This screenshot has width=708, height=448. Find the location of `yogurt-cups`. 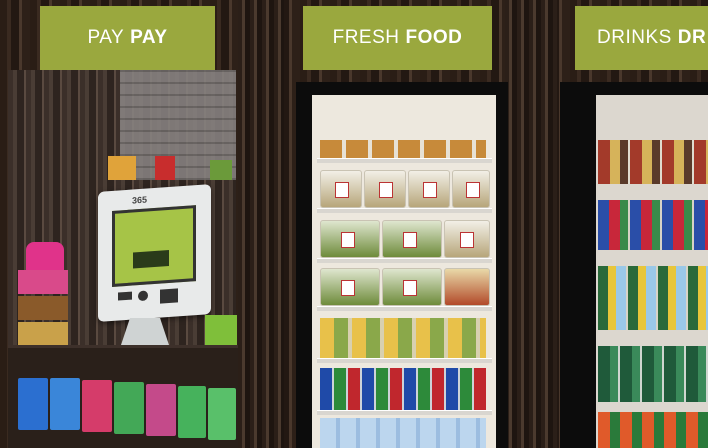

yogurt-cups is located at coordinates (403, 338).